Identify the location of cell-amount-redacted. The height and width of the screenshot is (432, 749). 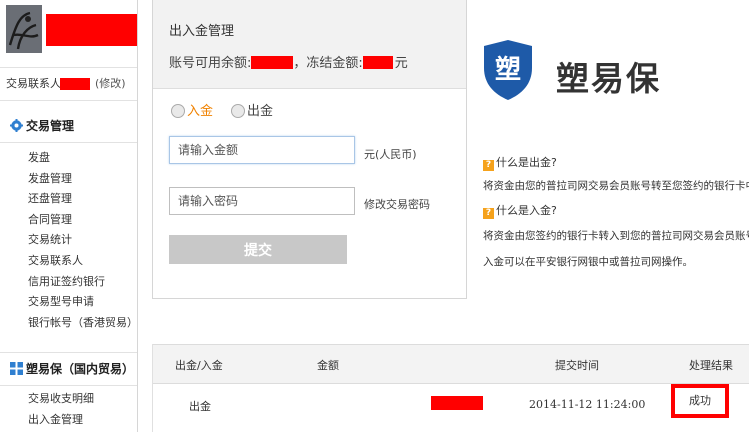
(457, 403).